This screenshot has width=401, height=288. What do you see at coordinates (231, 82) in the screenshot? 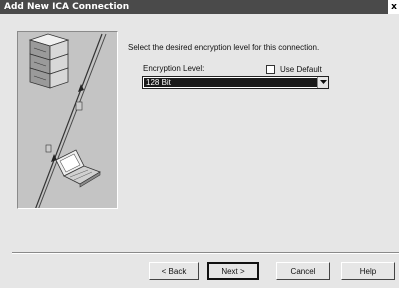
I see `encryption-level-value: 128 Bit` at bounding box center [231, 82].